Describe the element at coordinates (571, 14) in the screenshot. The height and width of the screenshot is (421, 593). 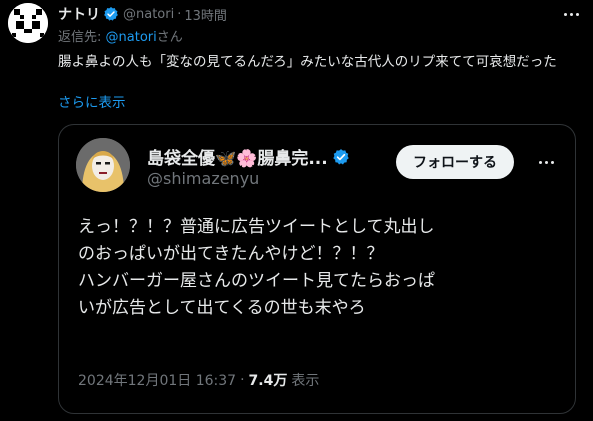
I see `more-options-icon` at that location.